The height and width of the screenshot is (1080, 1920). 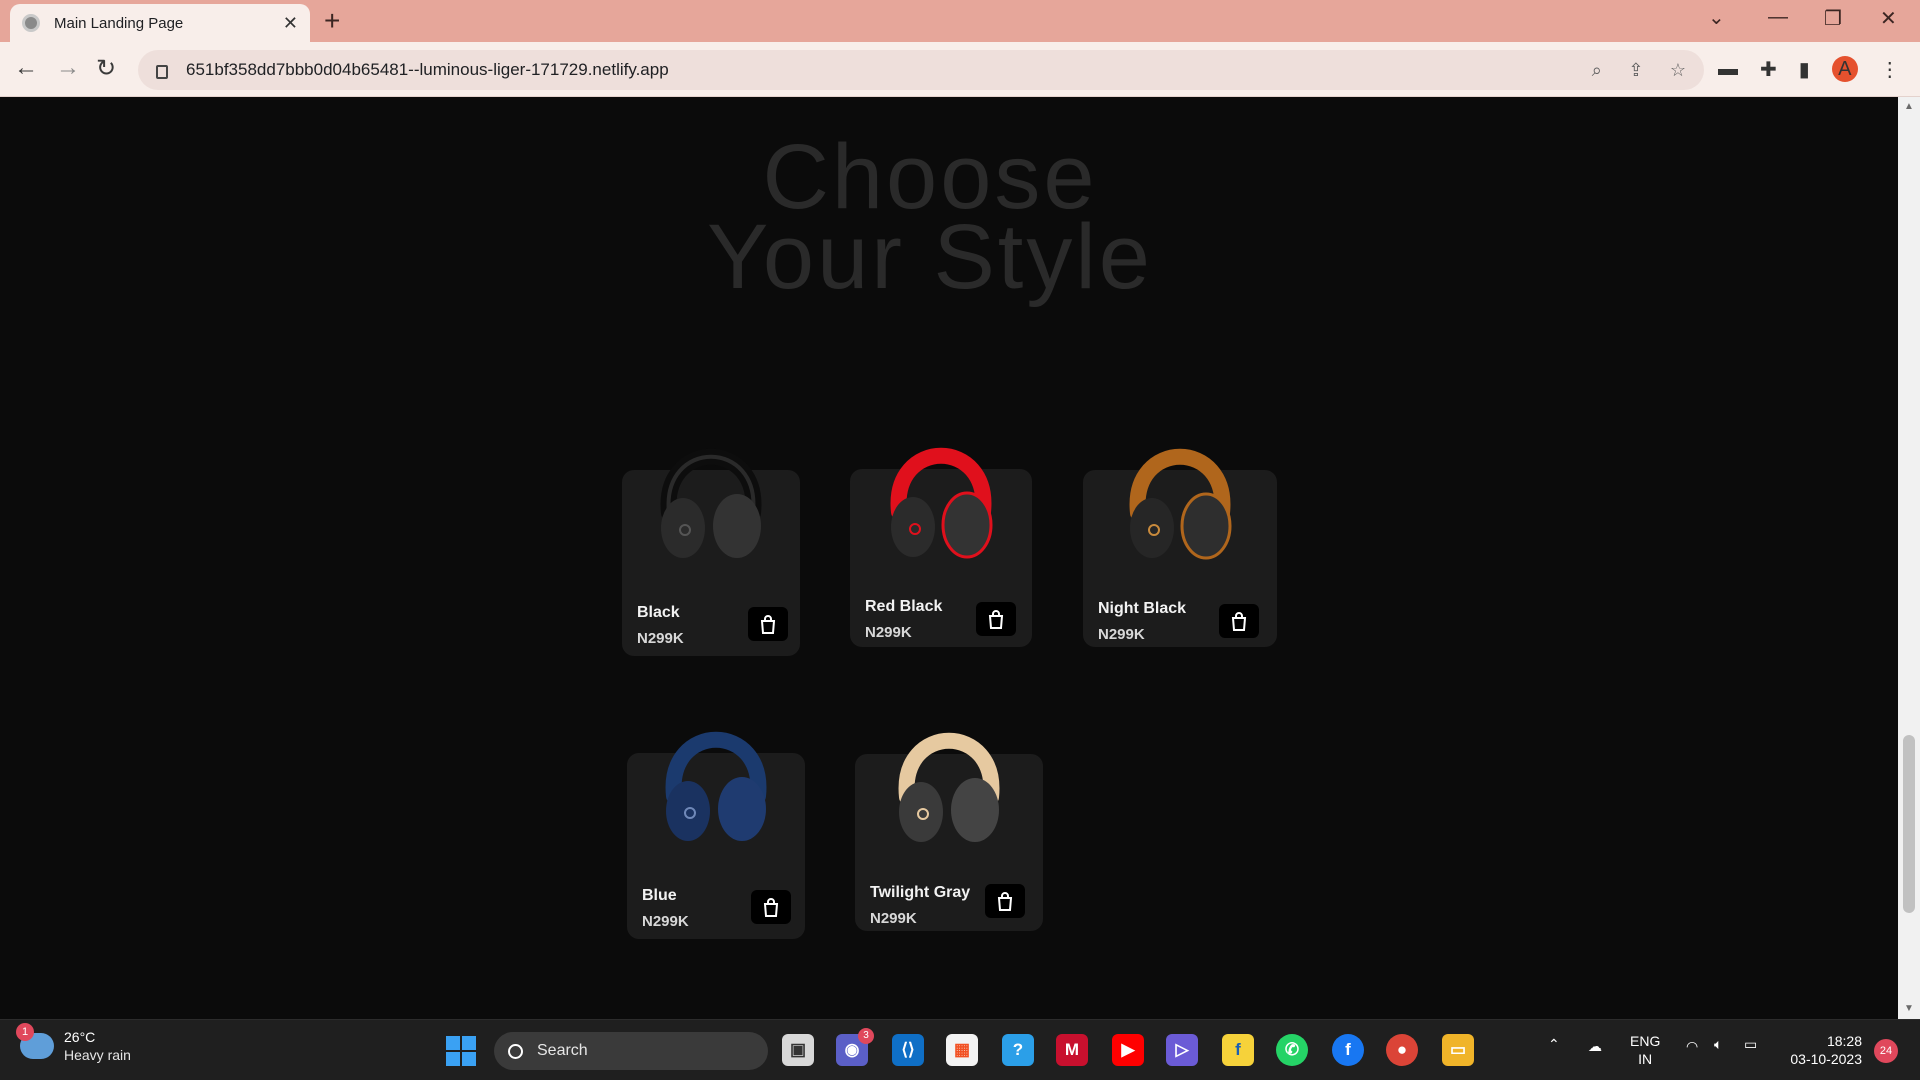 What do you see at coordinates (1909, 106) in the screenshot?
I see `scroll-up-arrow-icon: ▲` at bounding box center [1909, 106].